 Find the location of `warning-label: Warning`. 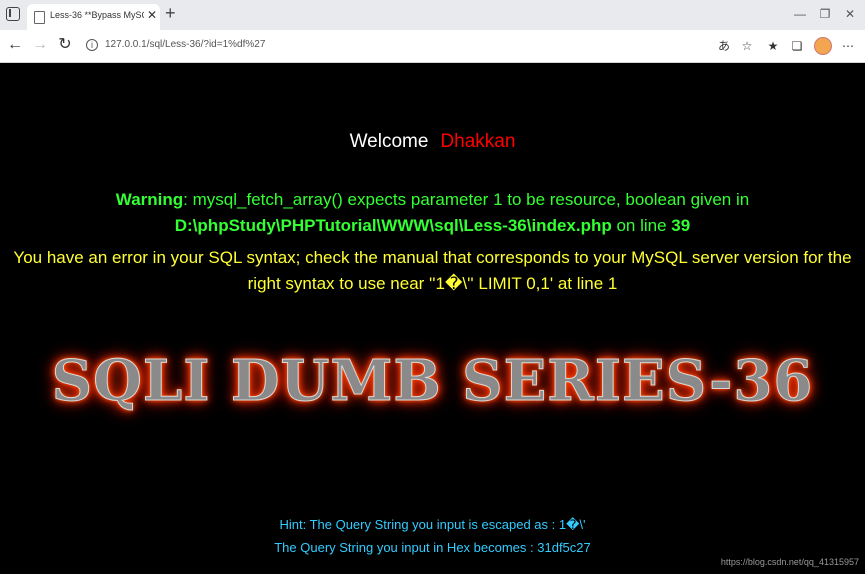

warning-label: Warning is located at coordinates (149, 199).